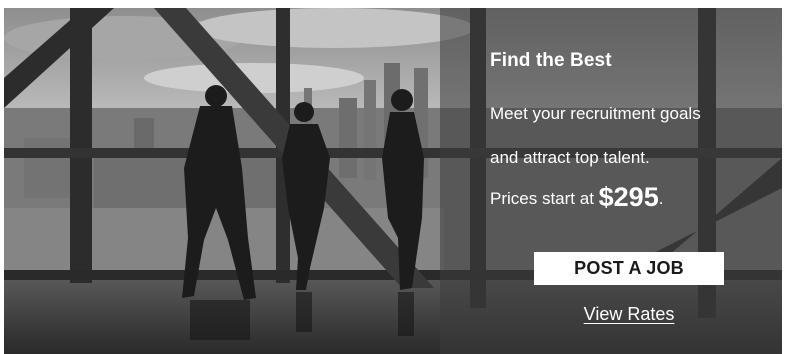 Image resolution: width=786 pixels, height=354 pixels. Describe the element at coordinates (551, 60) in the screenshot. I see `headline: Find the Best` at that location.